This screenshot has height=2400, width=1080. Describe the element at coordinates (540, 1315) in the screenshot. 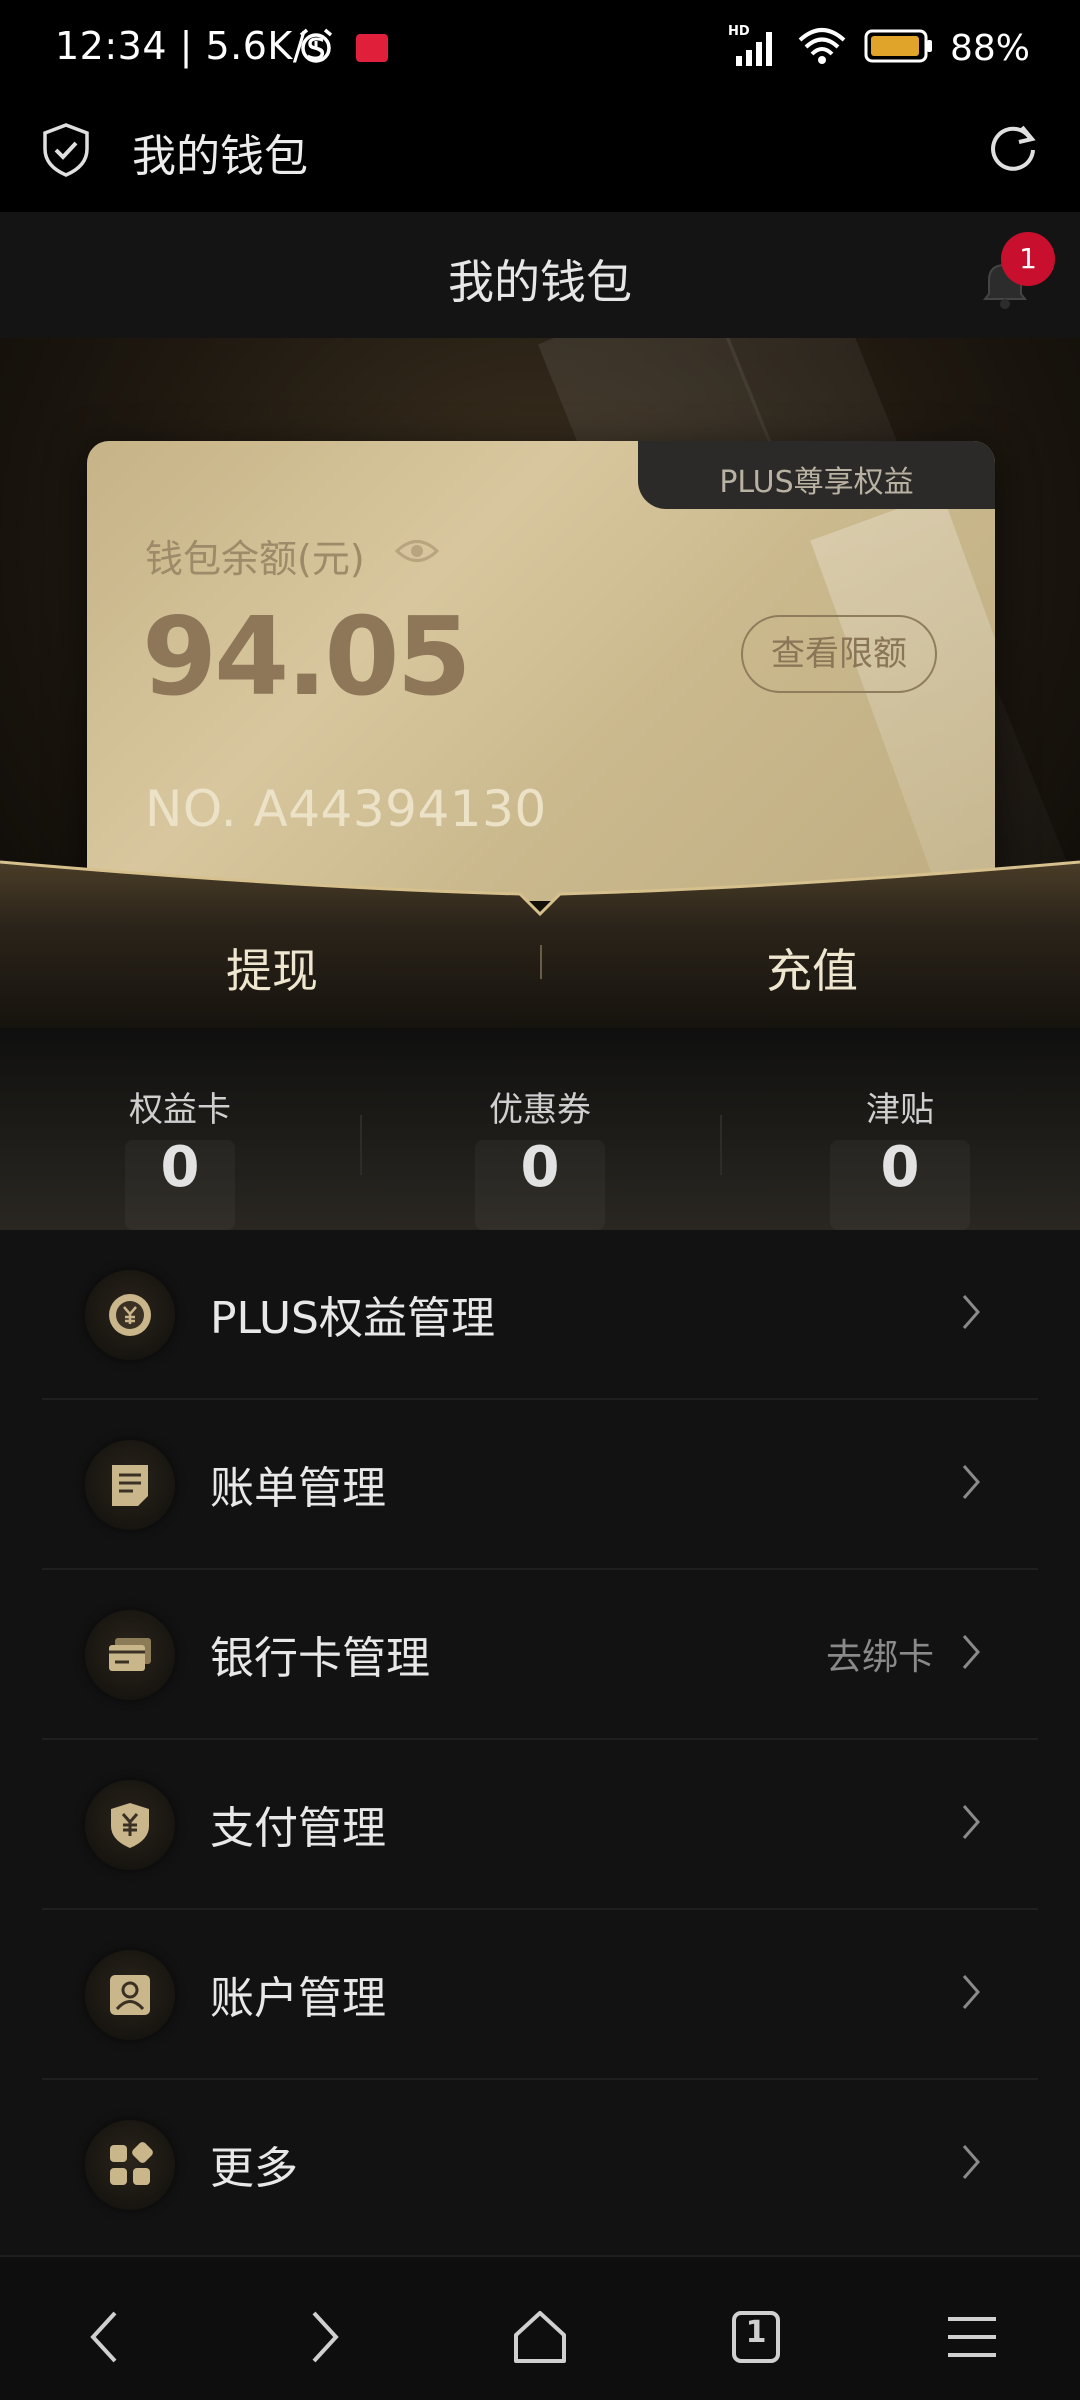

I see `menu-item-plus: PLUS权益管理` at that location.